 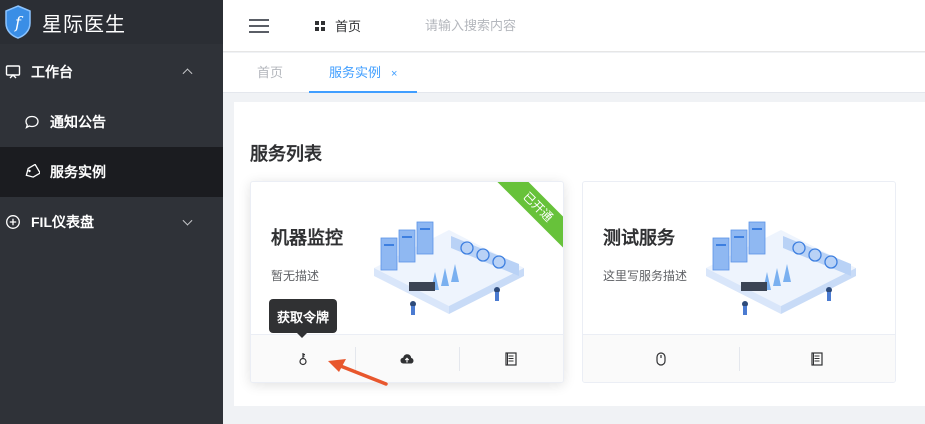 I want to click on key-icon, so click(x=303, y=358).